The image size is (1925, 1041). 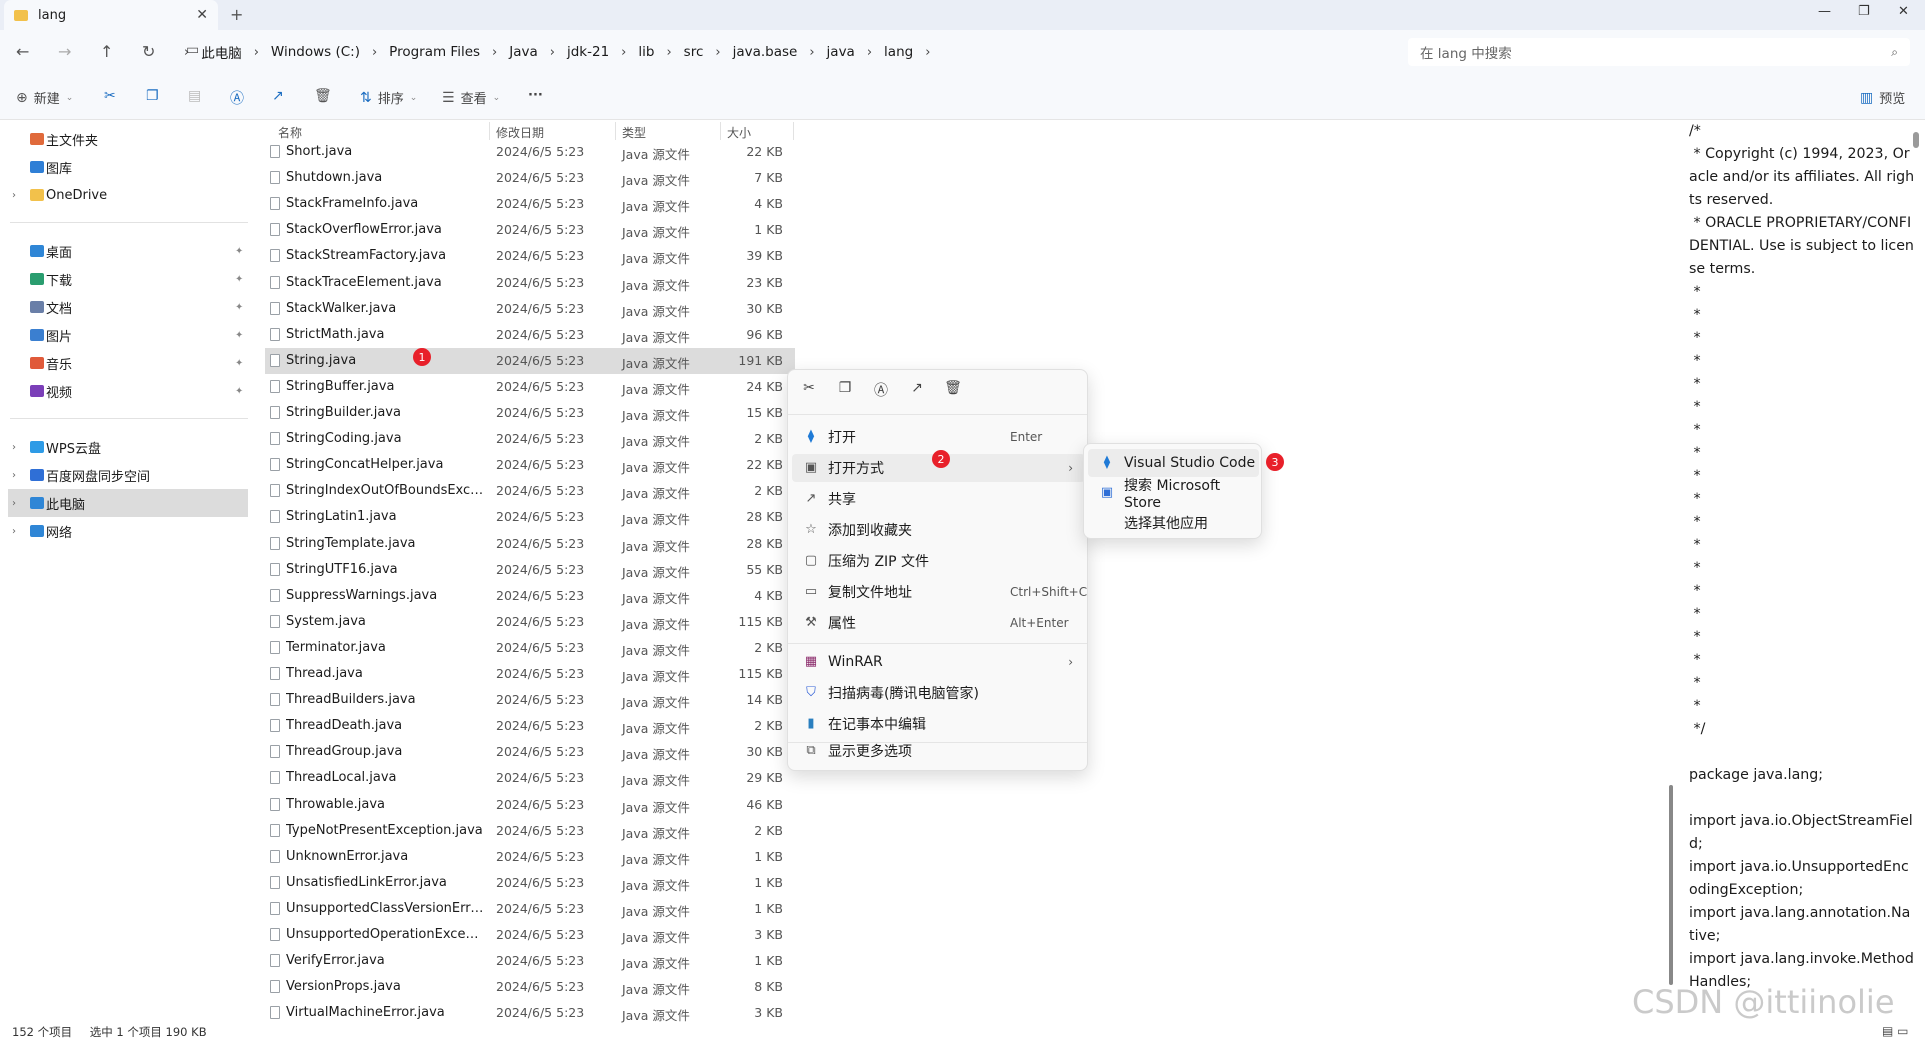 What do you see at coordinates (530, 152) in the screenshot?
I see `file-row: Short.java 2024/6/5 5:23 Java 源文件 22 KB` at bounding box center [530, 152].